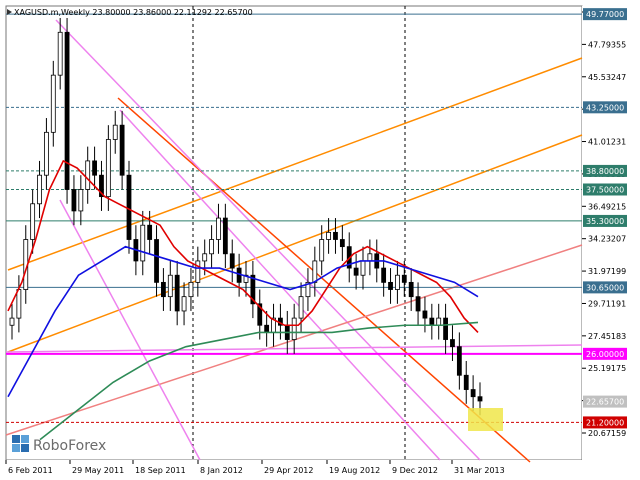 The image size is (640, 480). I want to click on price-tick-label: 36.49215, so click(607, 206).